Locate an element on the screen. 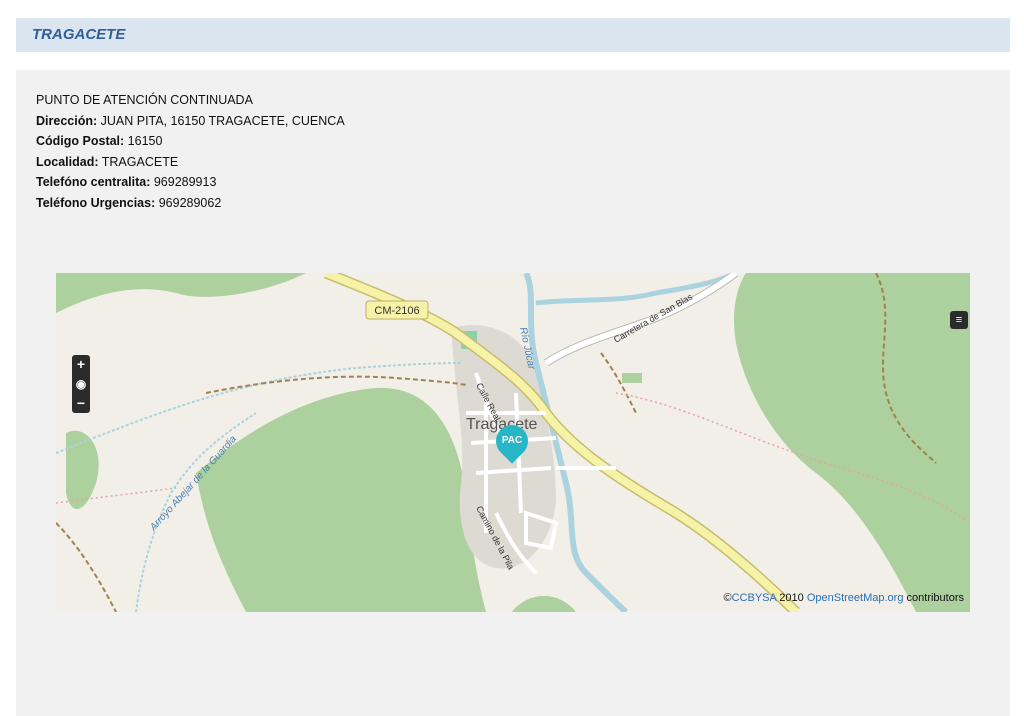  road-label: CM-2106 is located at coordinates (396, 311).